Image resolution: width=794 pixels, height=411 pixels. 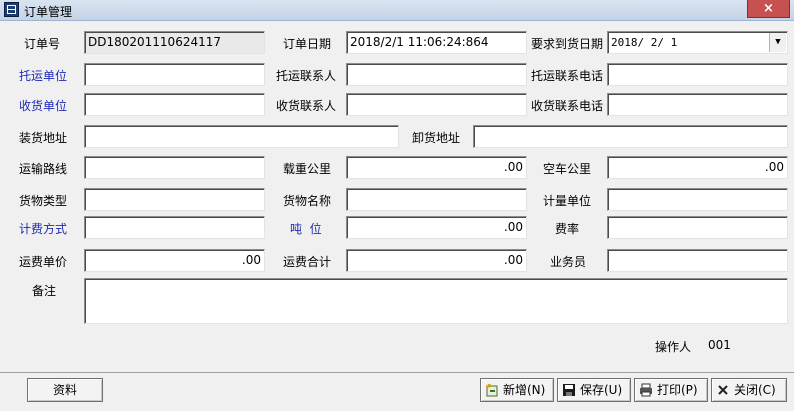 What do you see at coordinates (174, 260) in the screenshot?
I see `unit-price-field: .00` at bounding box center [174, 260].